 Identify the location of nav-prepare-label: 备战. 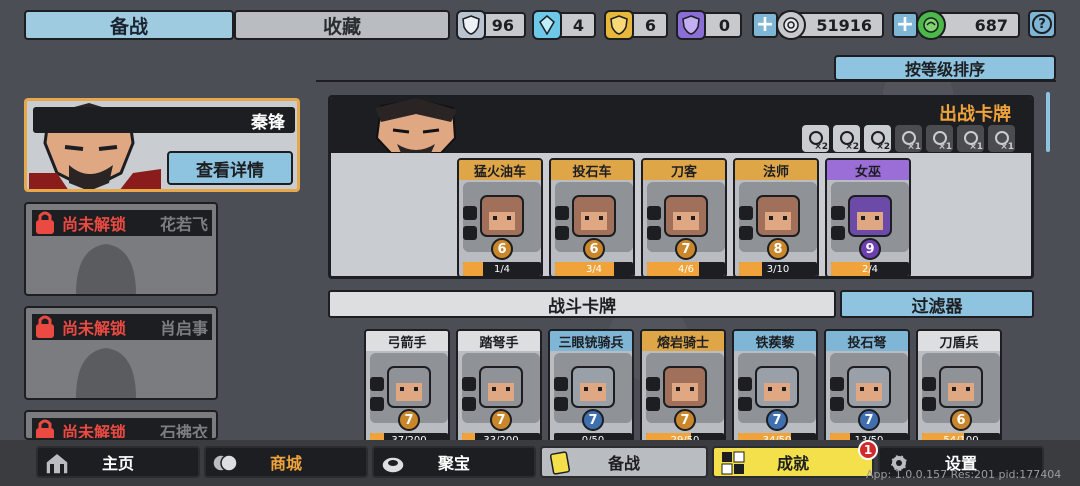
(623, 463).